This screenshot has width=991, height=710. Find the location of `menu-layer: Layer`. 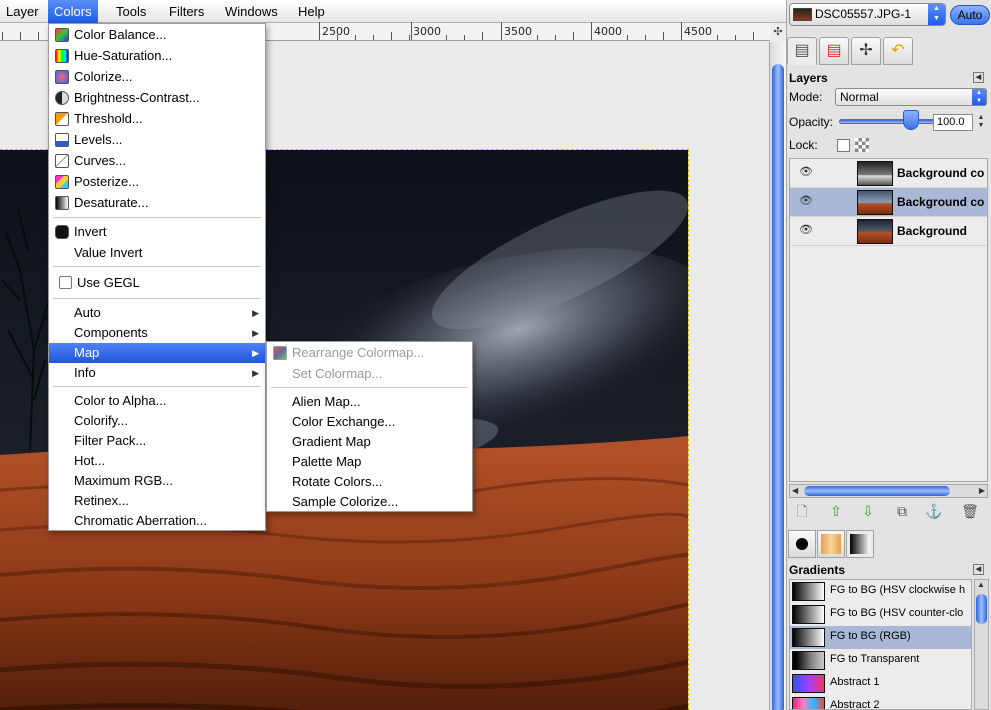

menu-layer: Layer is located at coordinates (22, 11).